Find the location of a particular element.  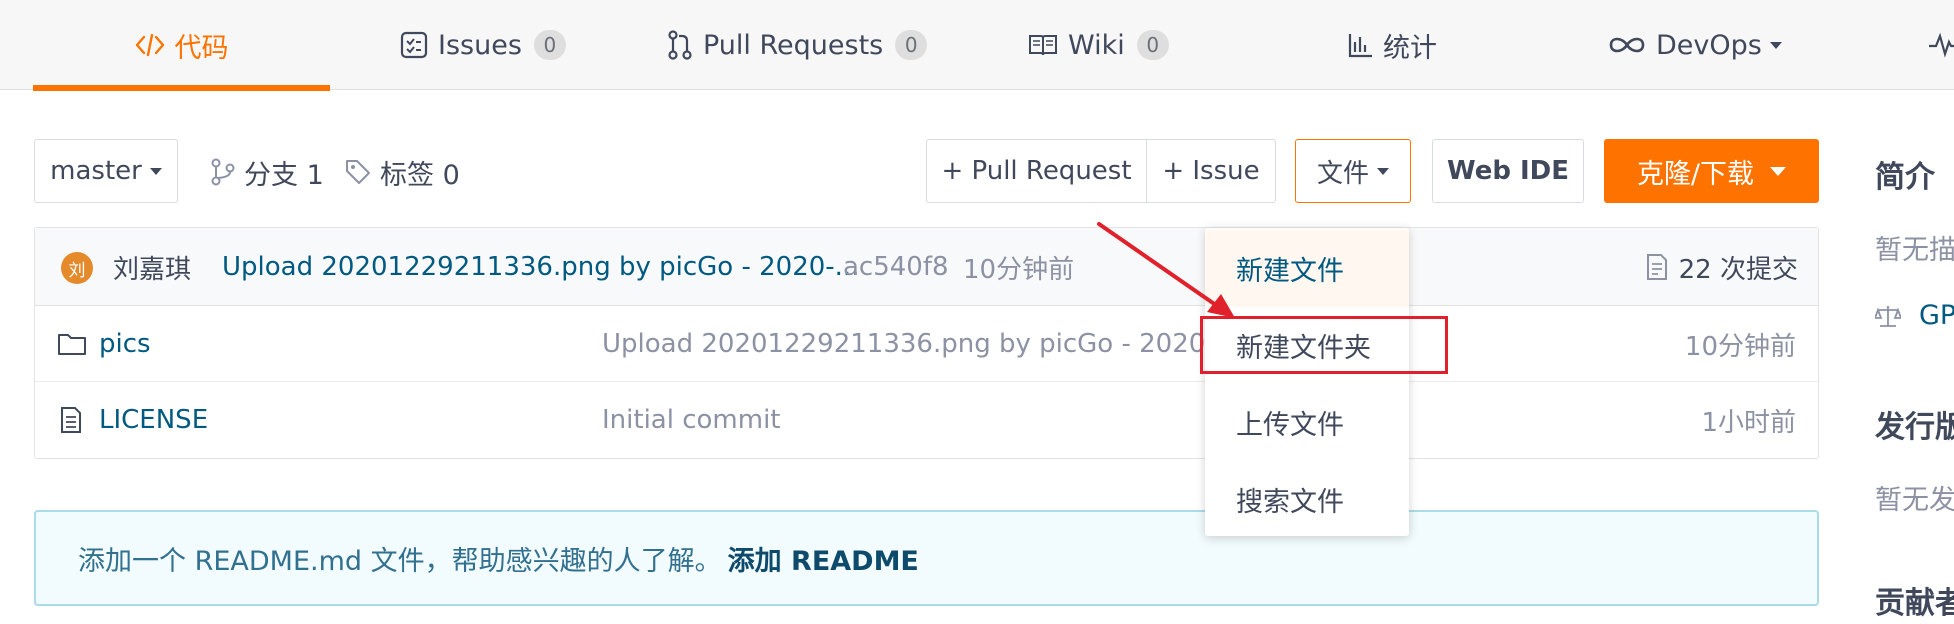

tab-devops-label: DevOps is located at coordinates (1709, 45).